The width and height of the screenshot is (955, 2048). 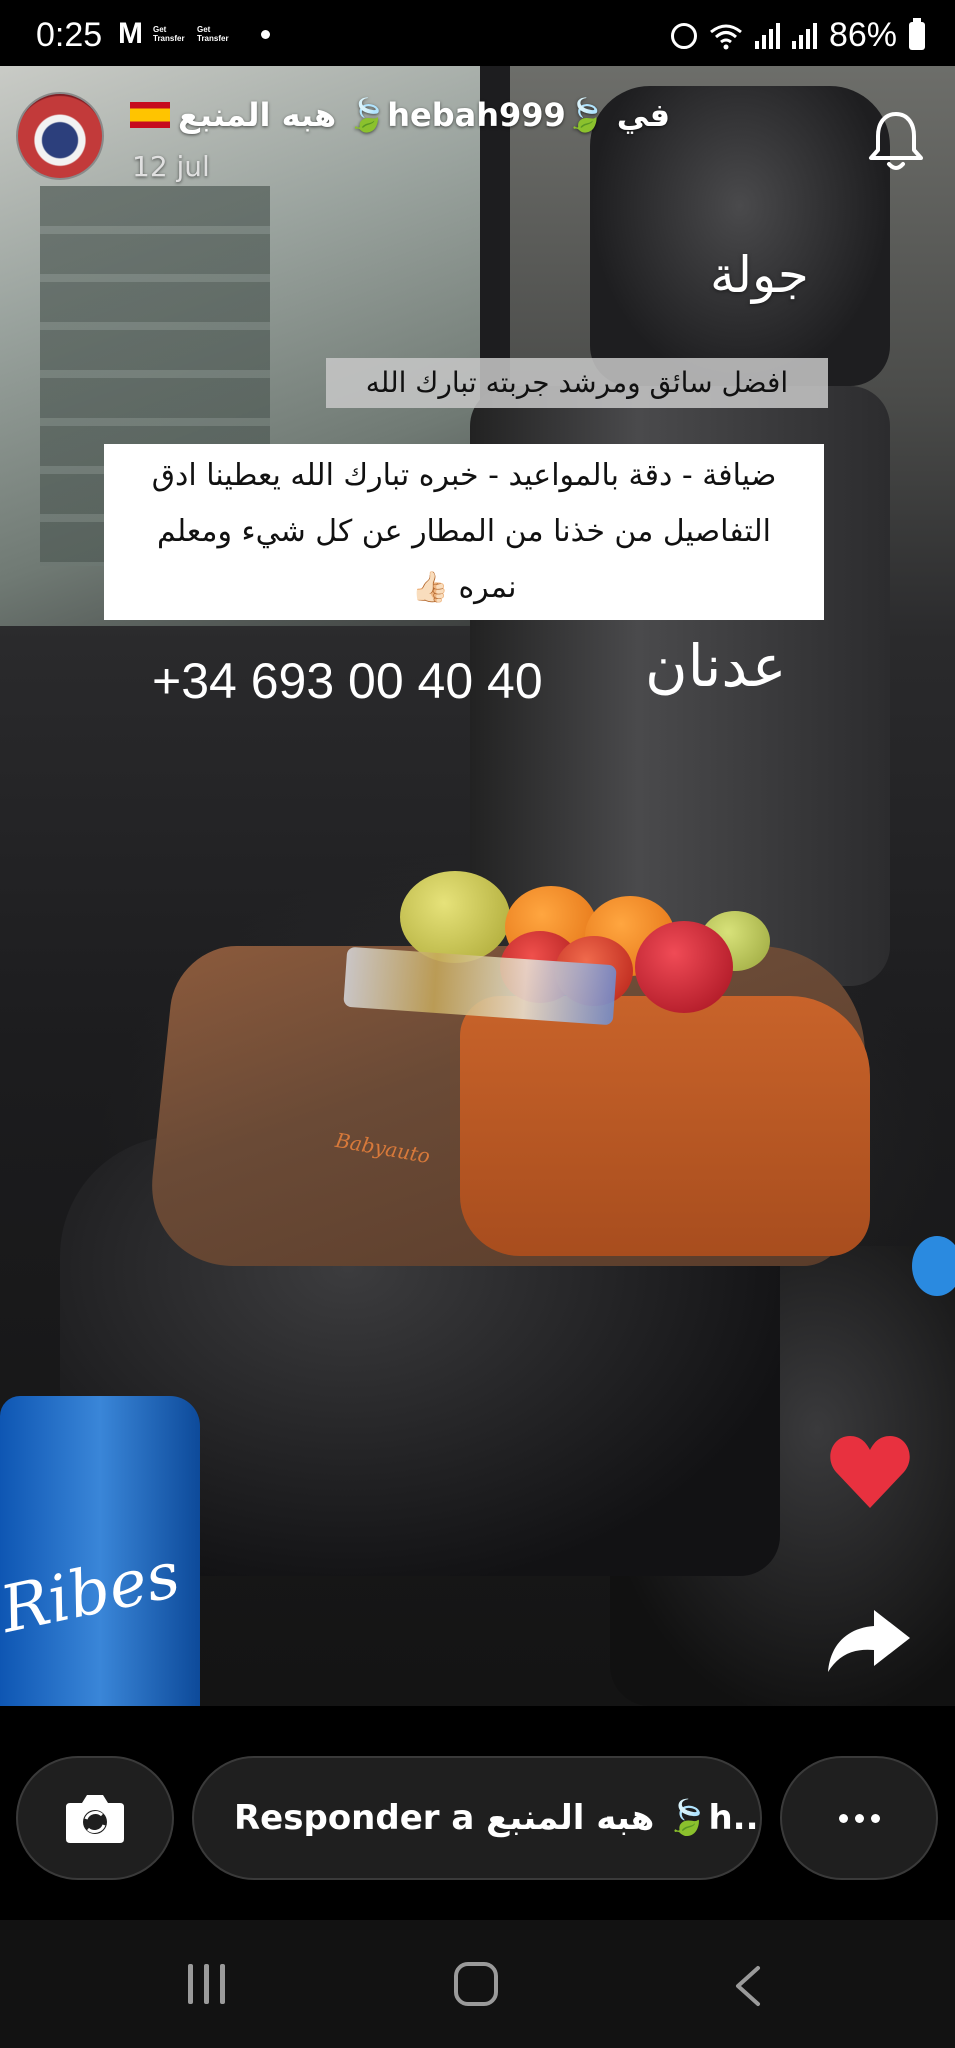 What do you see at coordinates (206, 1984) in the screenshot?
I see `recents-button` at bounding box center [206, 1984].